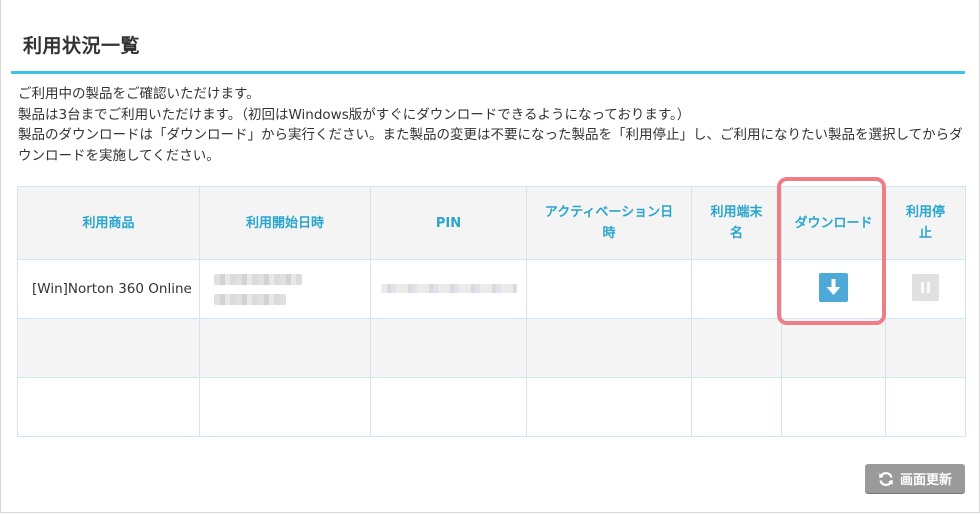 The image size is (980, 514). I want to click on col-header-stop: 利用停止, so click(925, 223).